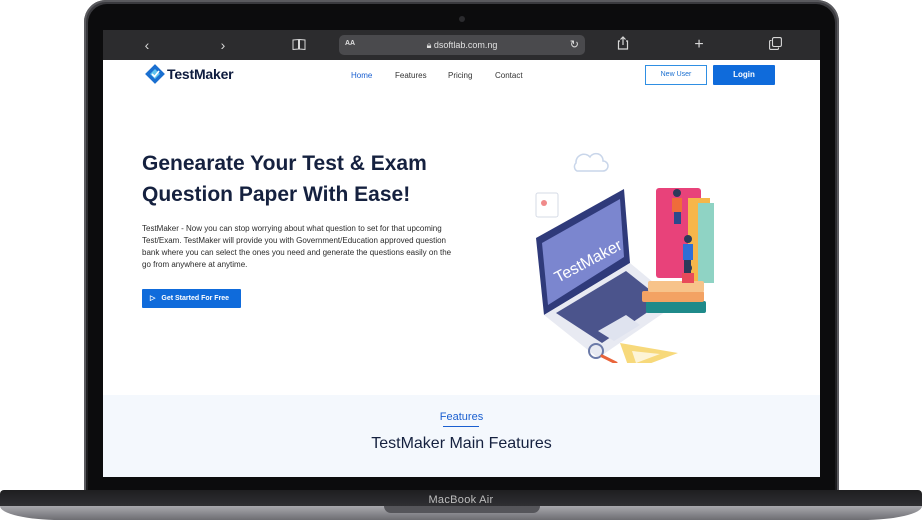 The image size is (922, 530). Describe the element at coordinates (460, 75) in the screenshot. I see `nav-pricing: Pricing` at that location.